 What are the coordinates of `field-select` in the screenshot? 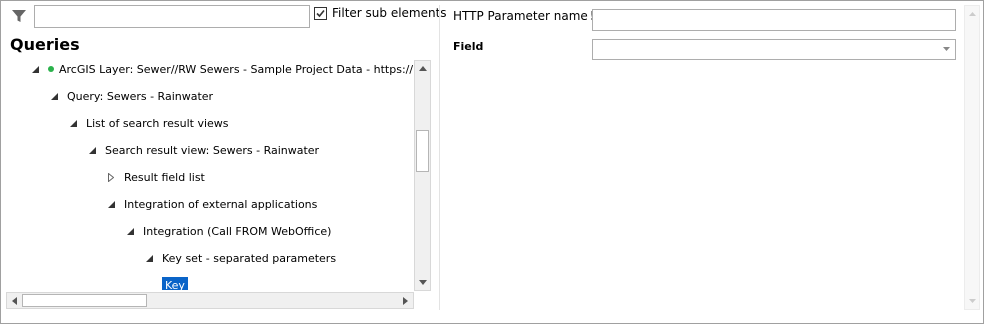 It's located at (774, 49).